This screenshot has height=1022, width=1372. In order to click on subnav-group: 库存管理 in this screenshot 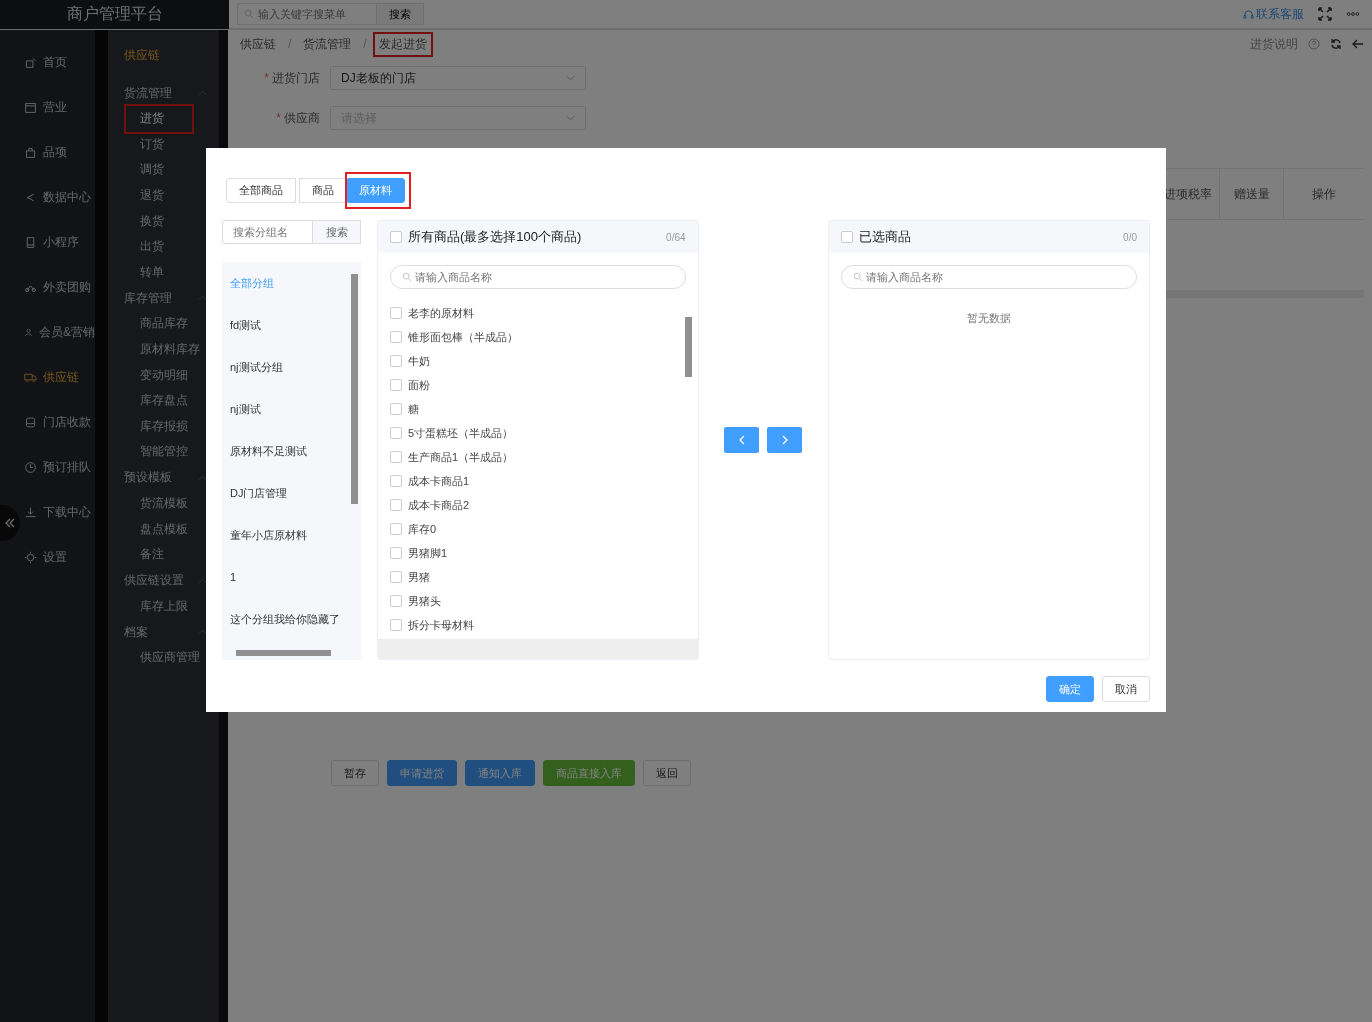, I will do `click(171, 298)`.